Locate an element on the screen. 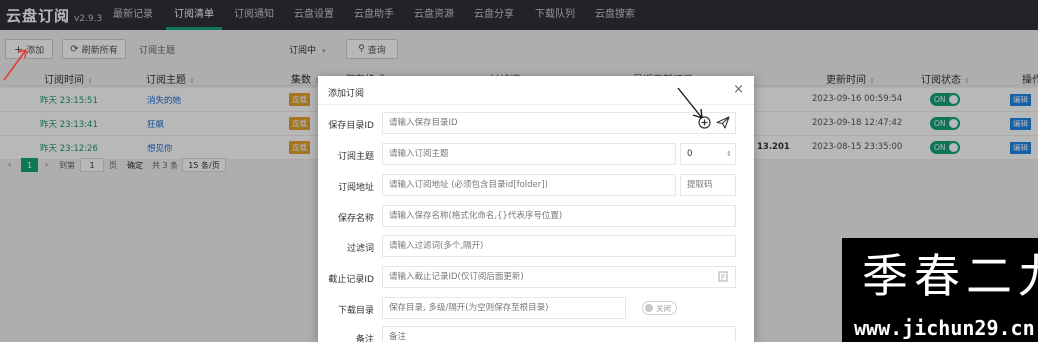  note-label: 备注 is located at coordinates (364, 338).